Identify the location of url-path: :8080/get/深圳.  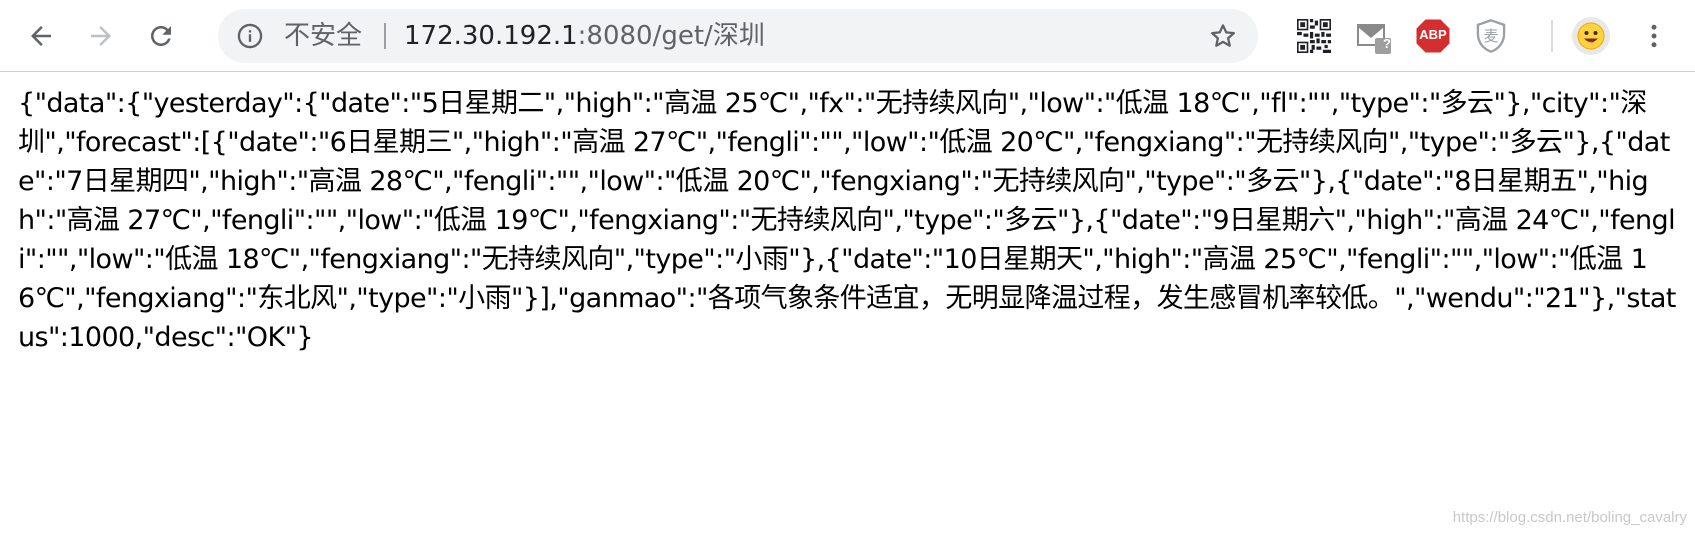
(671, 36).